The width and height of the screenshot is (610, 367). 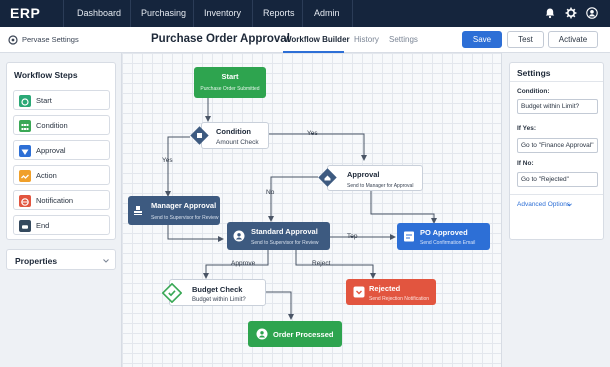 I want to click on if-yes-field: Go to "Finance Approval", so click(x=557, y=145).